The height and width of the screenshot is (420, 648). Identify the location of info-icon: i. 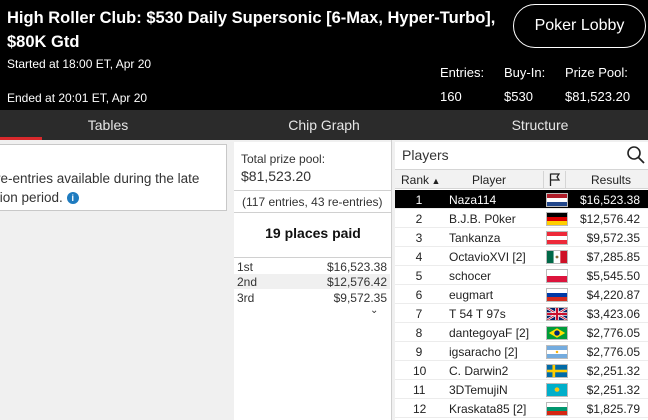
(72, 198).